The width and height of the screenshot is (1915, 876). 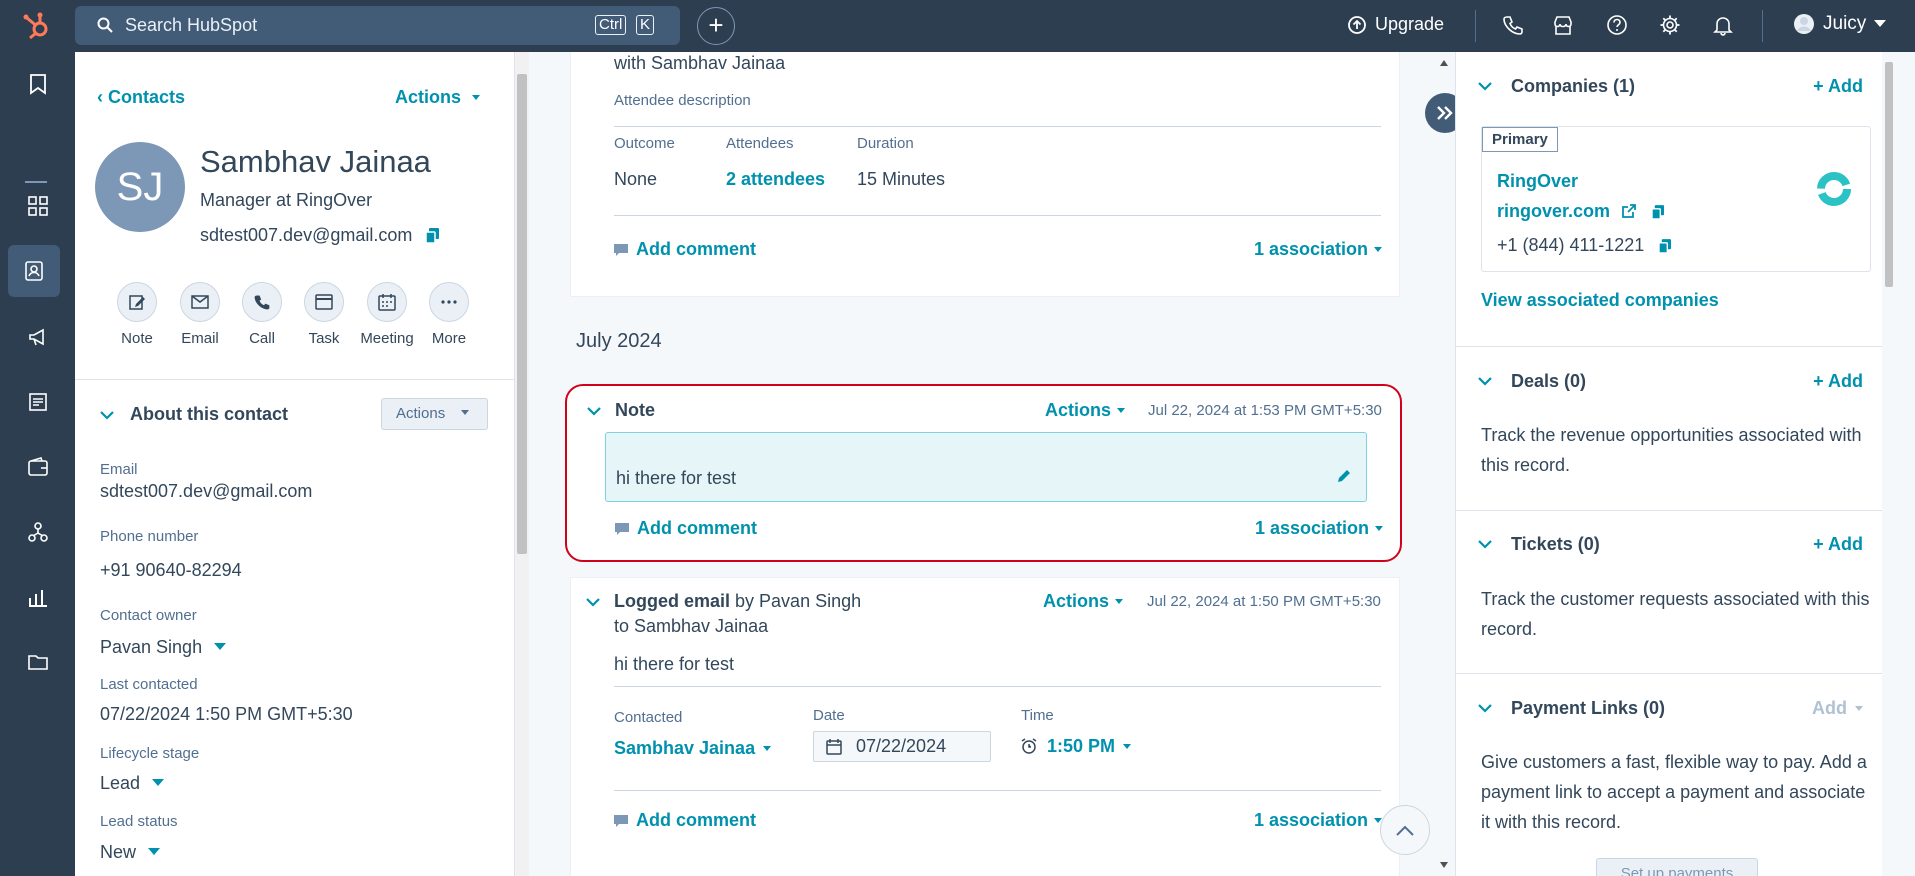 I want to click on tickets-section-title: Tickets (0), so click(x=1555, y=544).